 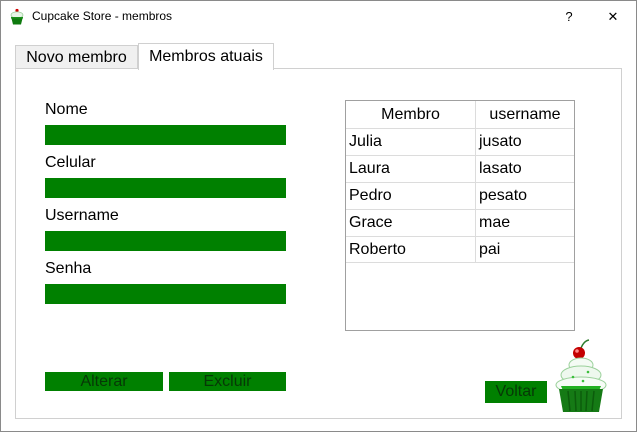 I want to click on cupcake-icon, so click(x=17, y=16).